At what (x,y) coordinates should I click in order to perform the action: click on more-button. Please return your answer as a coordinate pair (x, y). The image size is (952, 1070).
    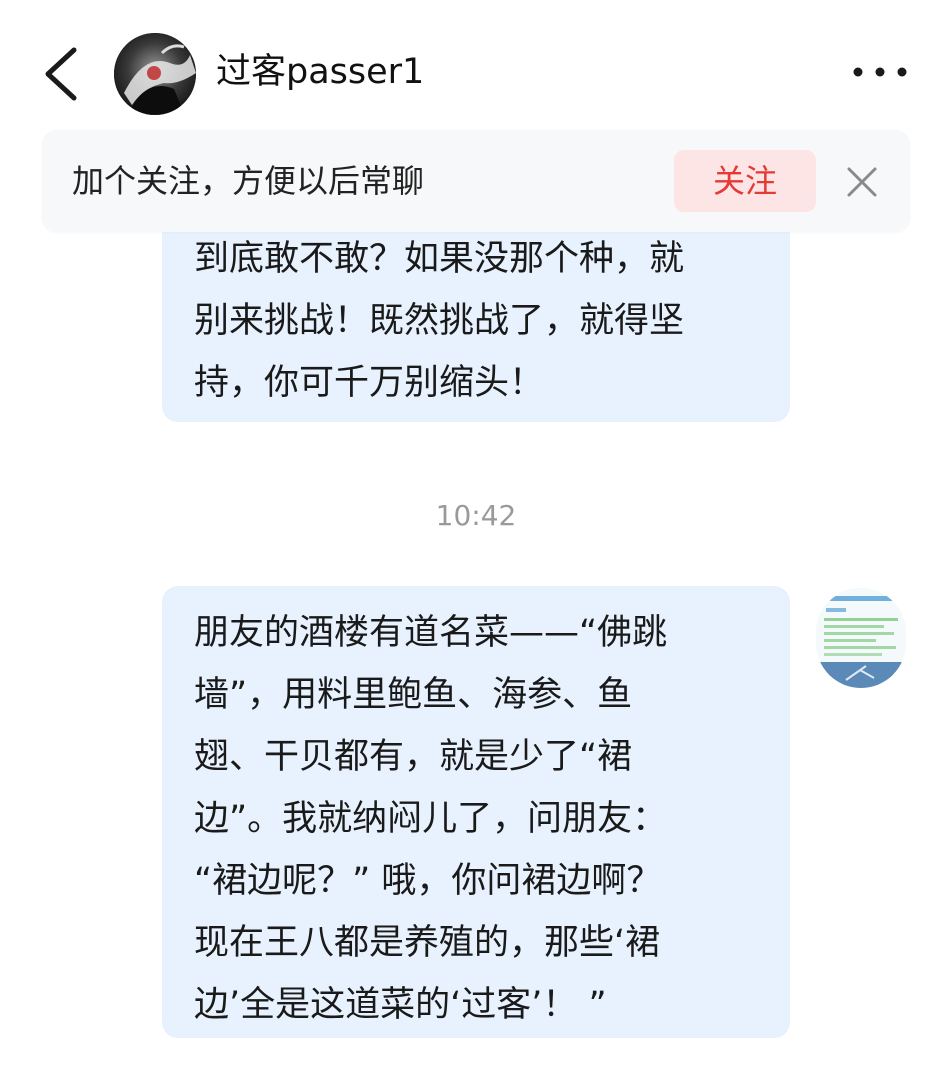
    Looking at the image, I should click on (880, 72).